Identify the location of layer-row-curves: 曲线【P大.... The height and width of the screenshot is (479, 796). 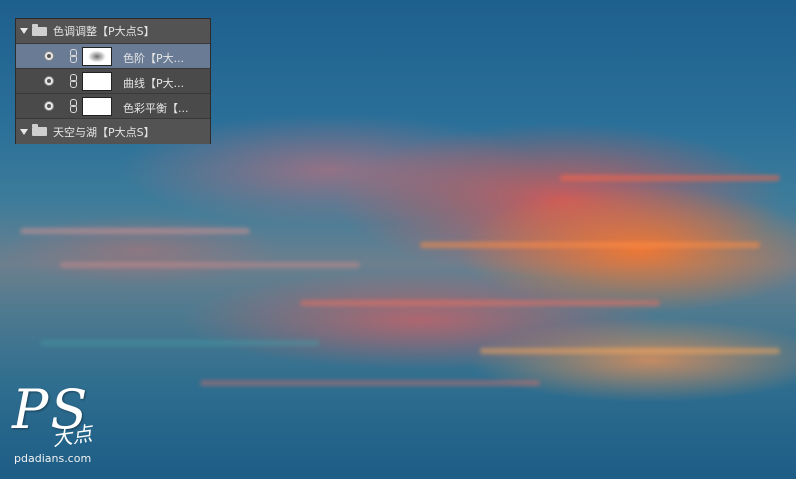
(113, 81).